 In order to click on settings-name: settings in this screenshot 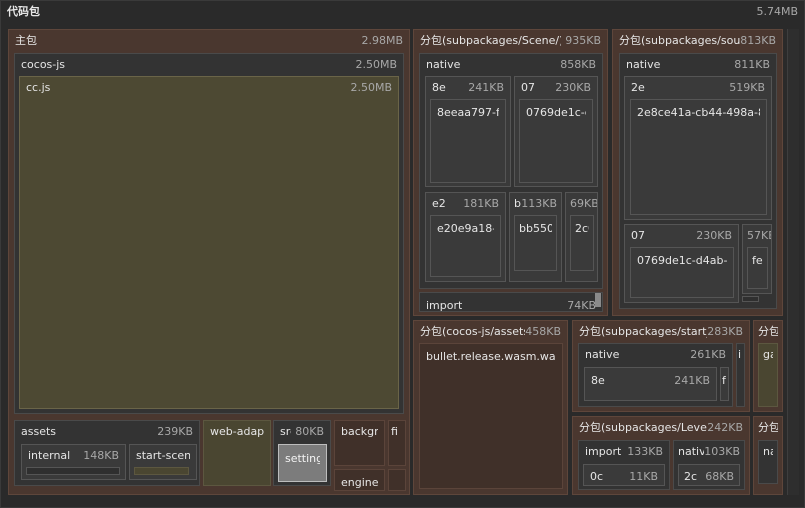, I will do `click(302, 458)`.